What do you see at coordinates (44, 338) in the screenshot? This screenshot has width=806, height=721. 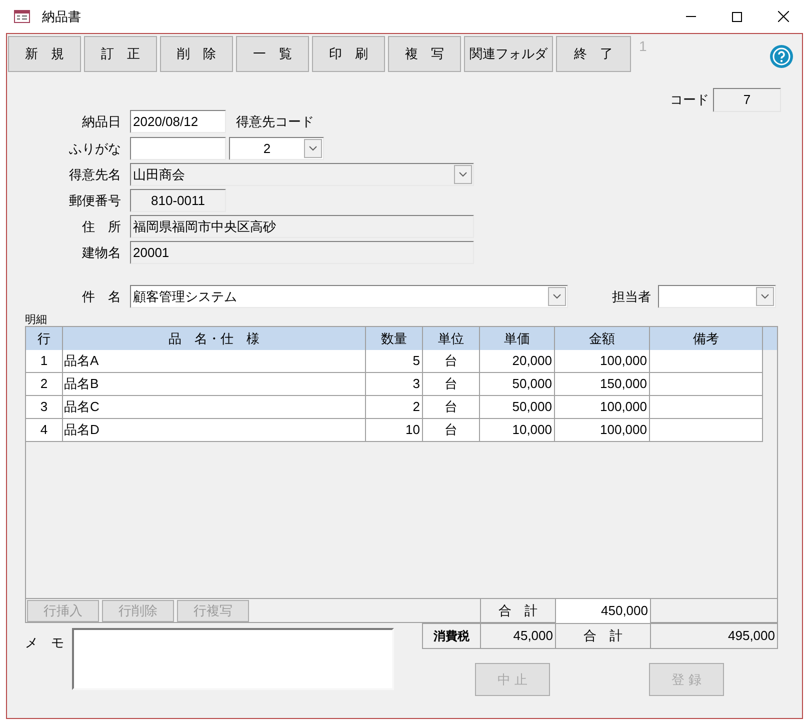 I see `column-header: 行` at bounding box center [44, 338].